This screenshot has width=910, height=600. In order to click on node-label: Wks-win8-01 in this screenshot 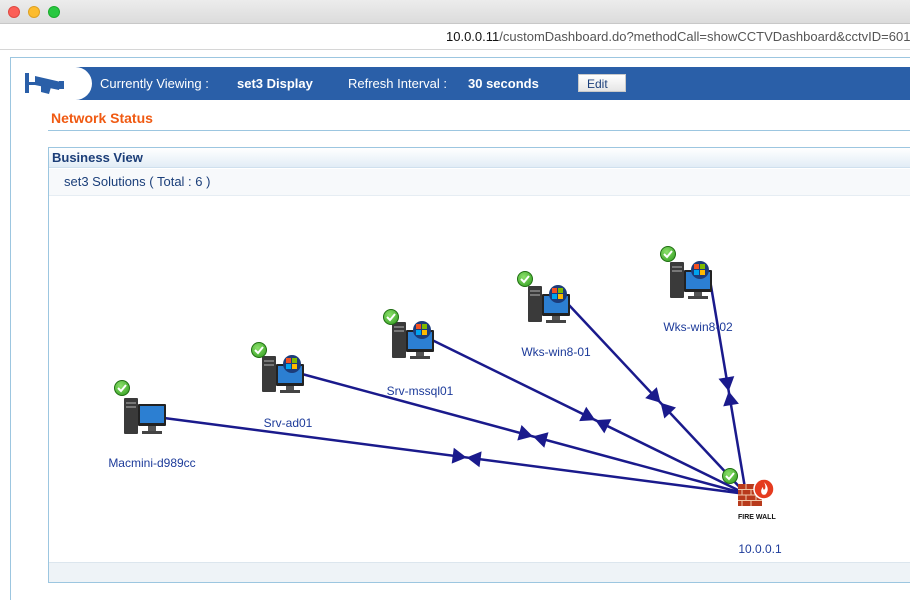, I will do `click(555, 352)`.